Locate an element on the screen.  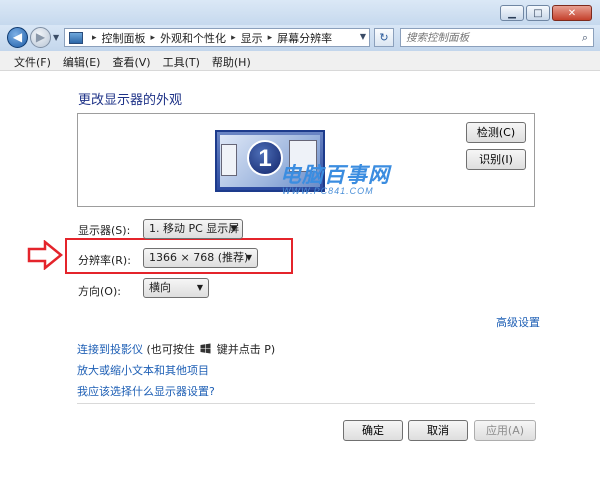
forward-button: ▶ is located at coordinates (40, 37).